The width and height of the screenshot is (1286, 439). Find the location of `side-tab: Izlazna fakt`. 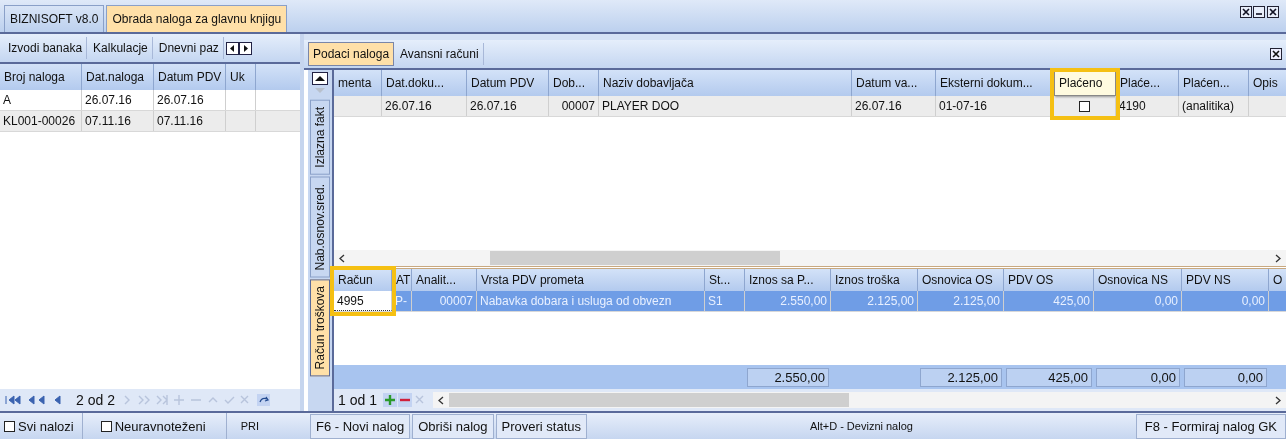

side-tab: Izlazna fakt is located at coordinates (320, 137).